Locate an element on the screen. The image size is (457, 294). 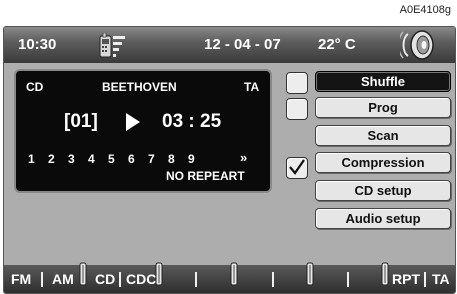
fm-tab: FM is located at coordinates (21, 279).